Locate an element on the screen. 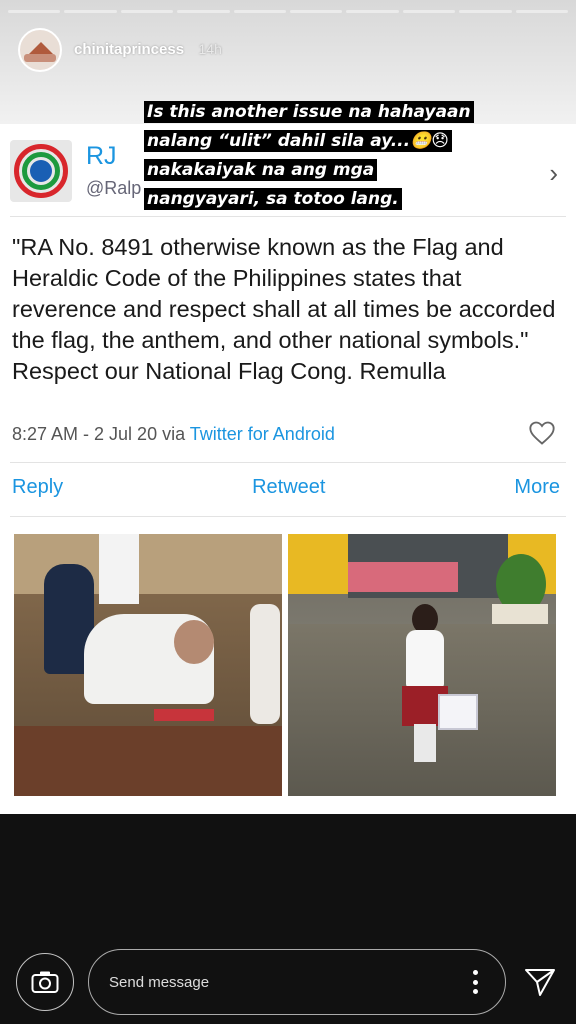 The width and height of the screenshot is (576, 1024). send-message-placeholder: Send message is located at coordinates (159, 982).